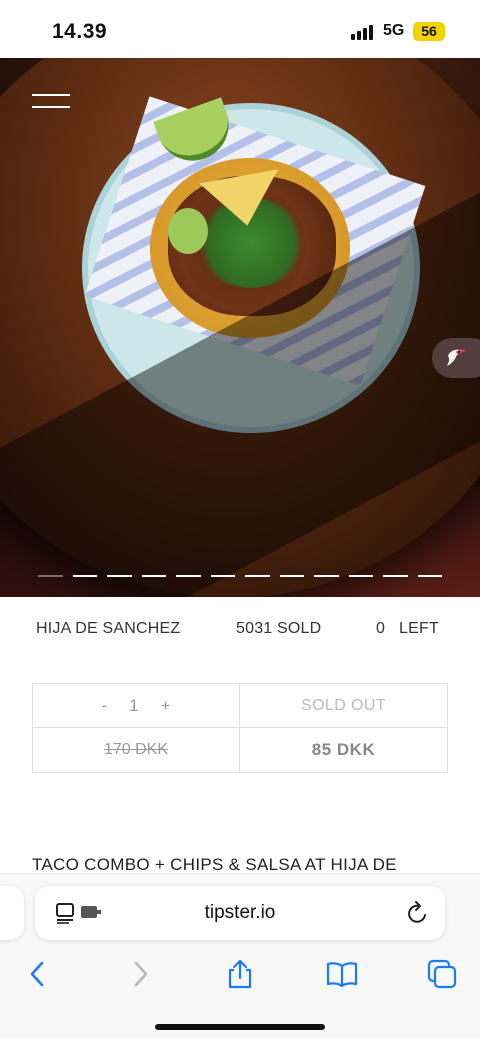 This screenshot has width=480, height=1039. I want to click on discount-price: 85 DKK, so click(343, 749).